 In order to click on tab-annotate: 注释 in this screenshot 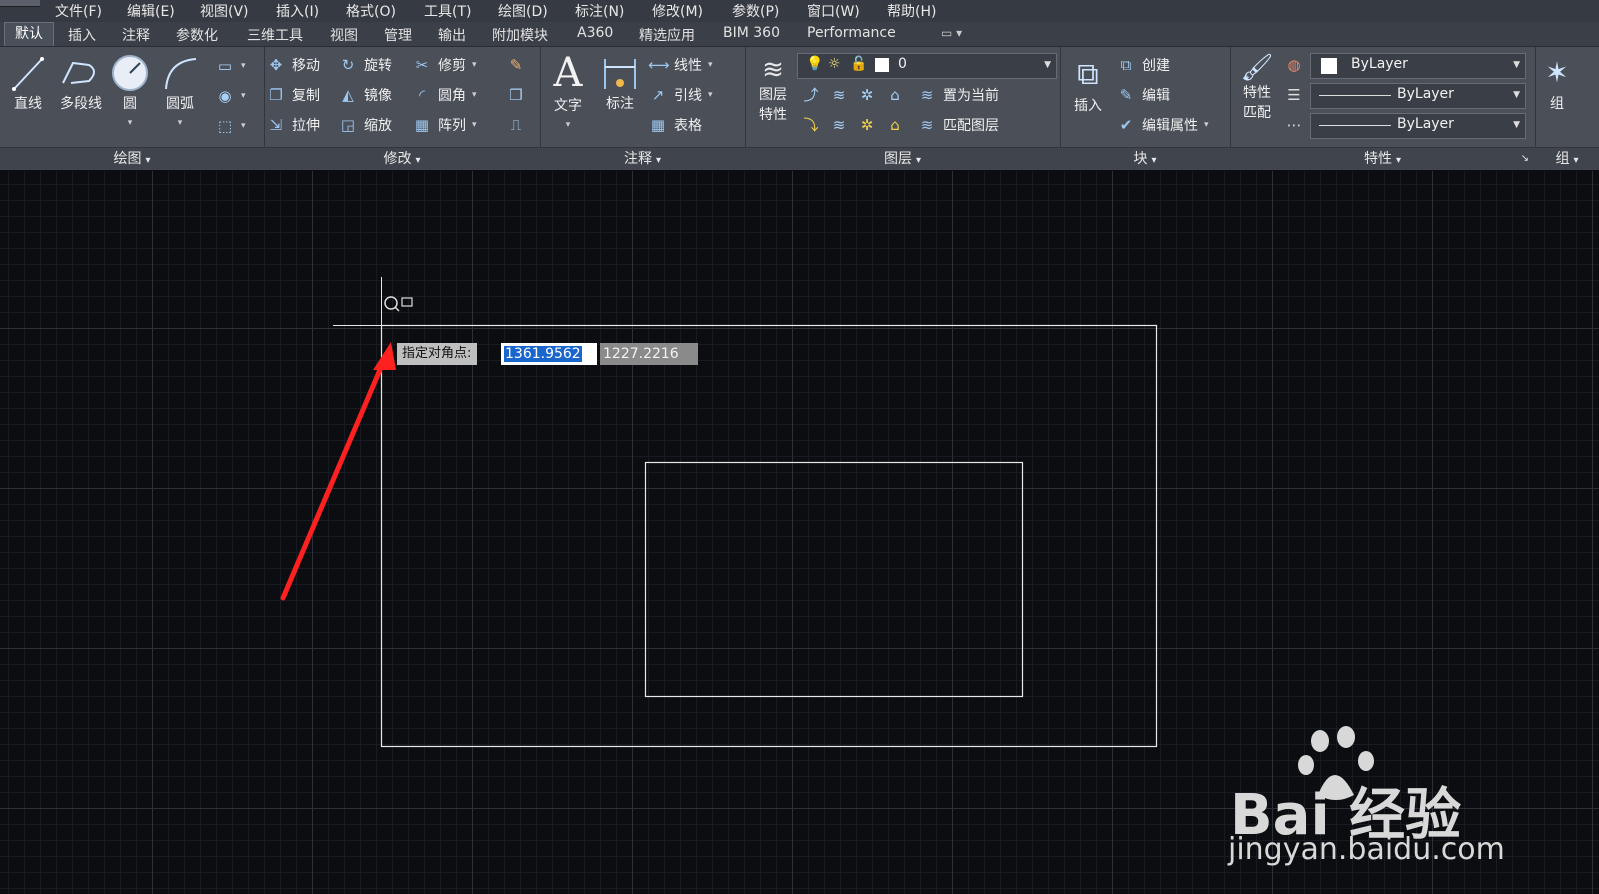, I will do `click(136, 35)`.